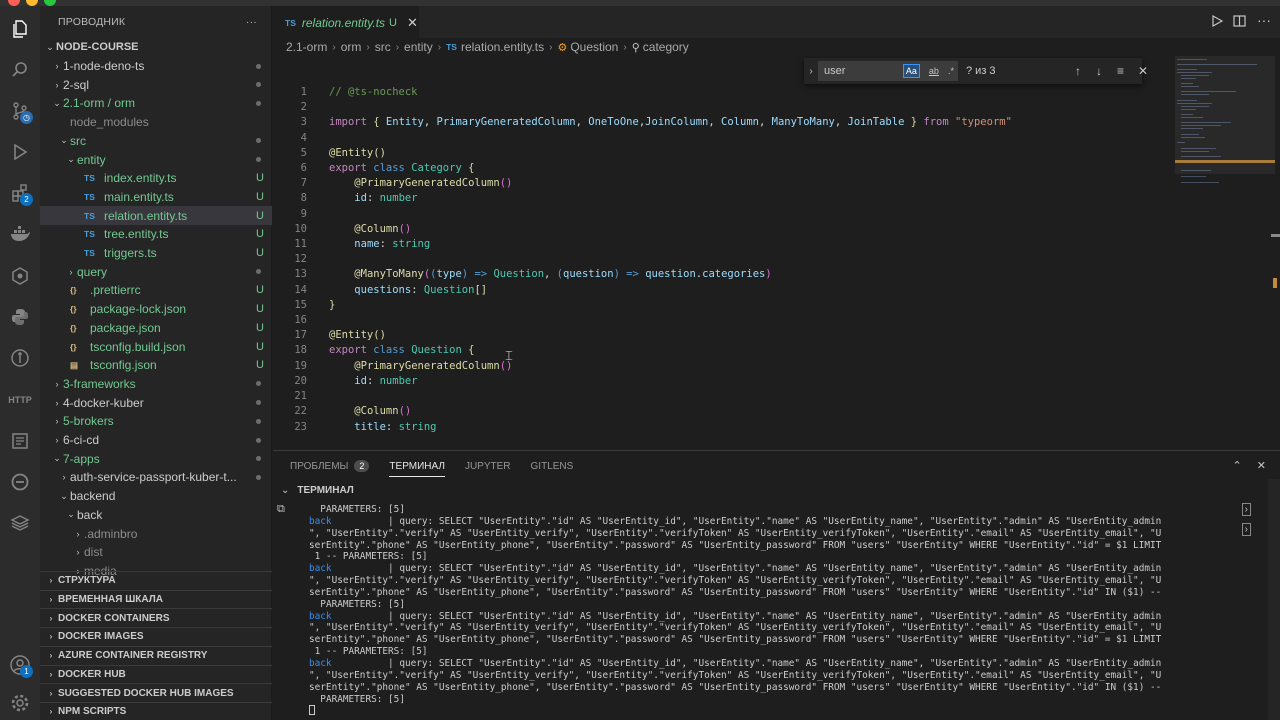 The width and height of the screenshot is (1280, 720). Describe the element at coordinates (156, 599) in the screenshot. I see `sidebar-section: › ВРЕМЕННАЯ ШКАЛА` at that location.